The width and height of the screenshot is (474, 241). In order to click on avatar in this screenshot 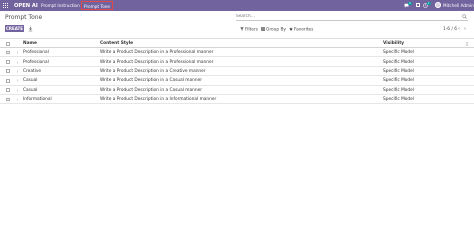, I will do `click(438, 5)`.